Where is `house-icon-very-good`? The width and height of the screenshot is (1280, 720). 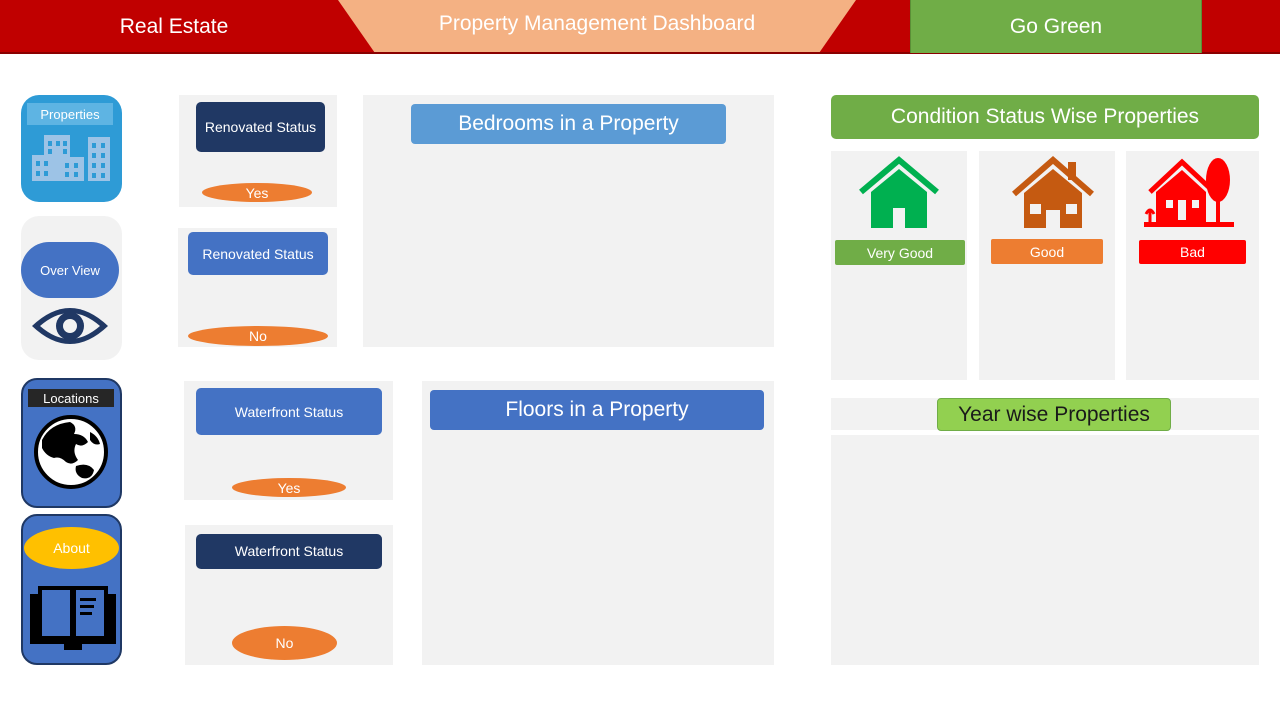
house-icon-very-good is located at coordinates (899, 192).